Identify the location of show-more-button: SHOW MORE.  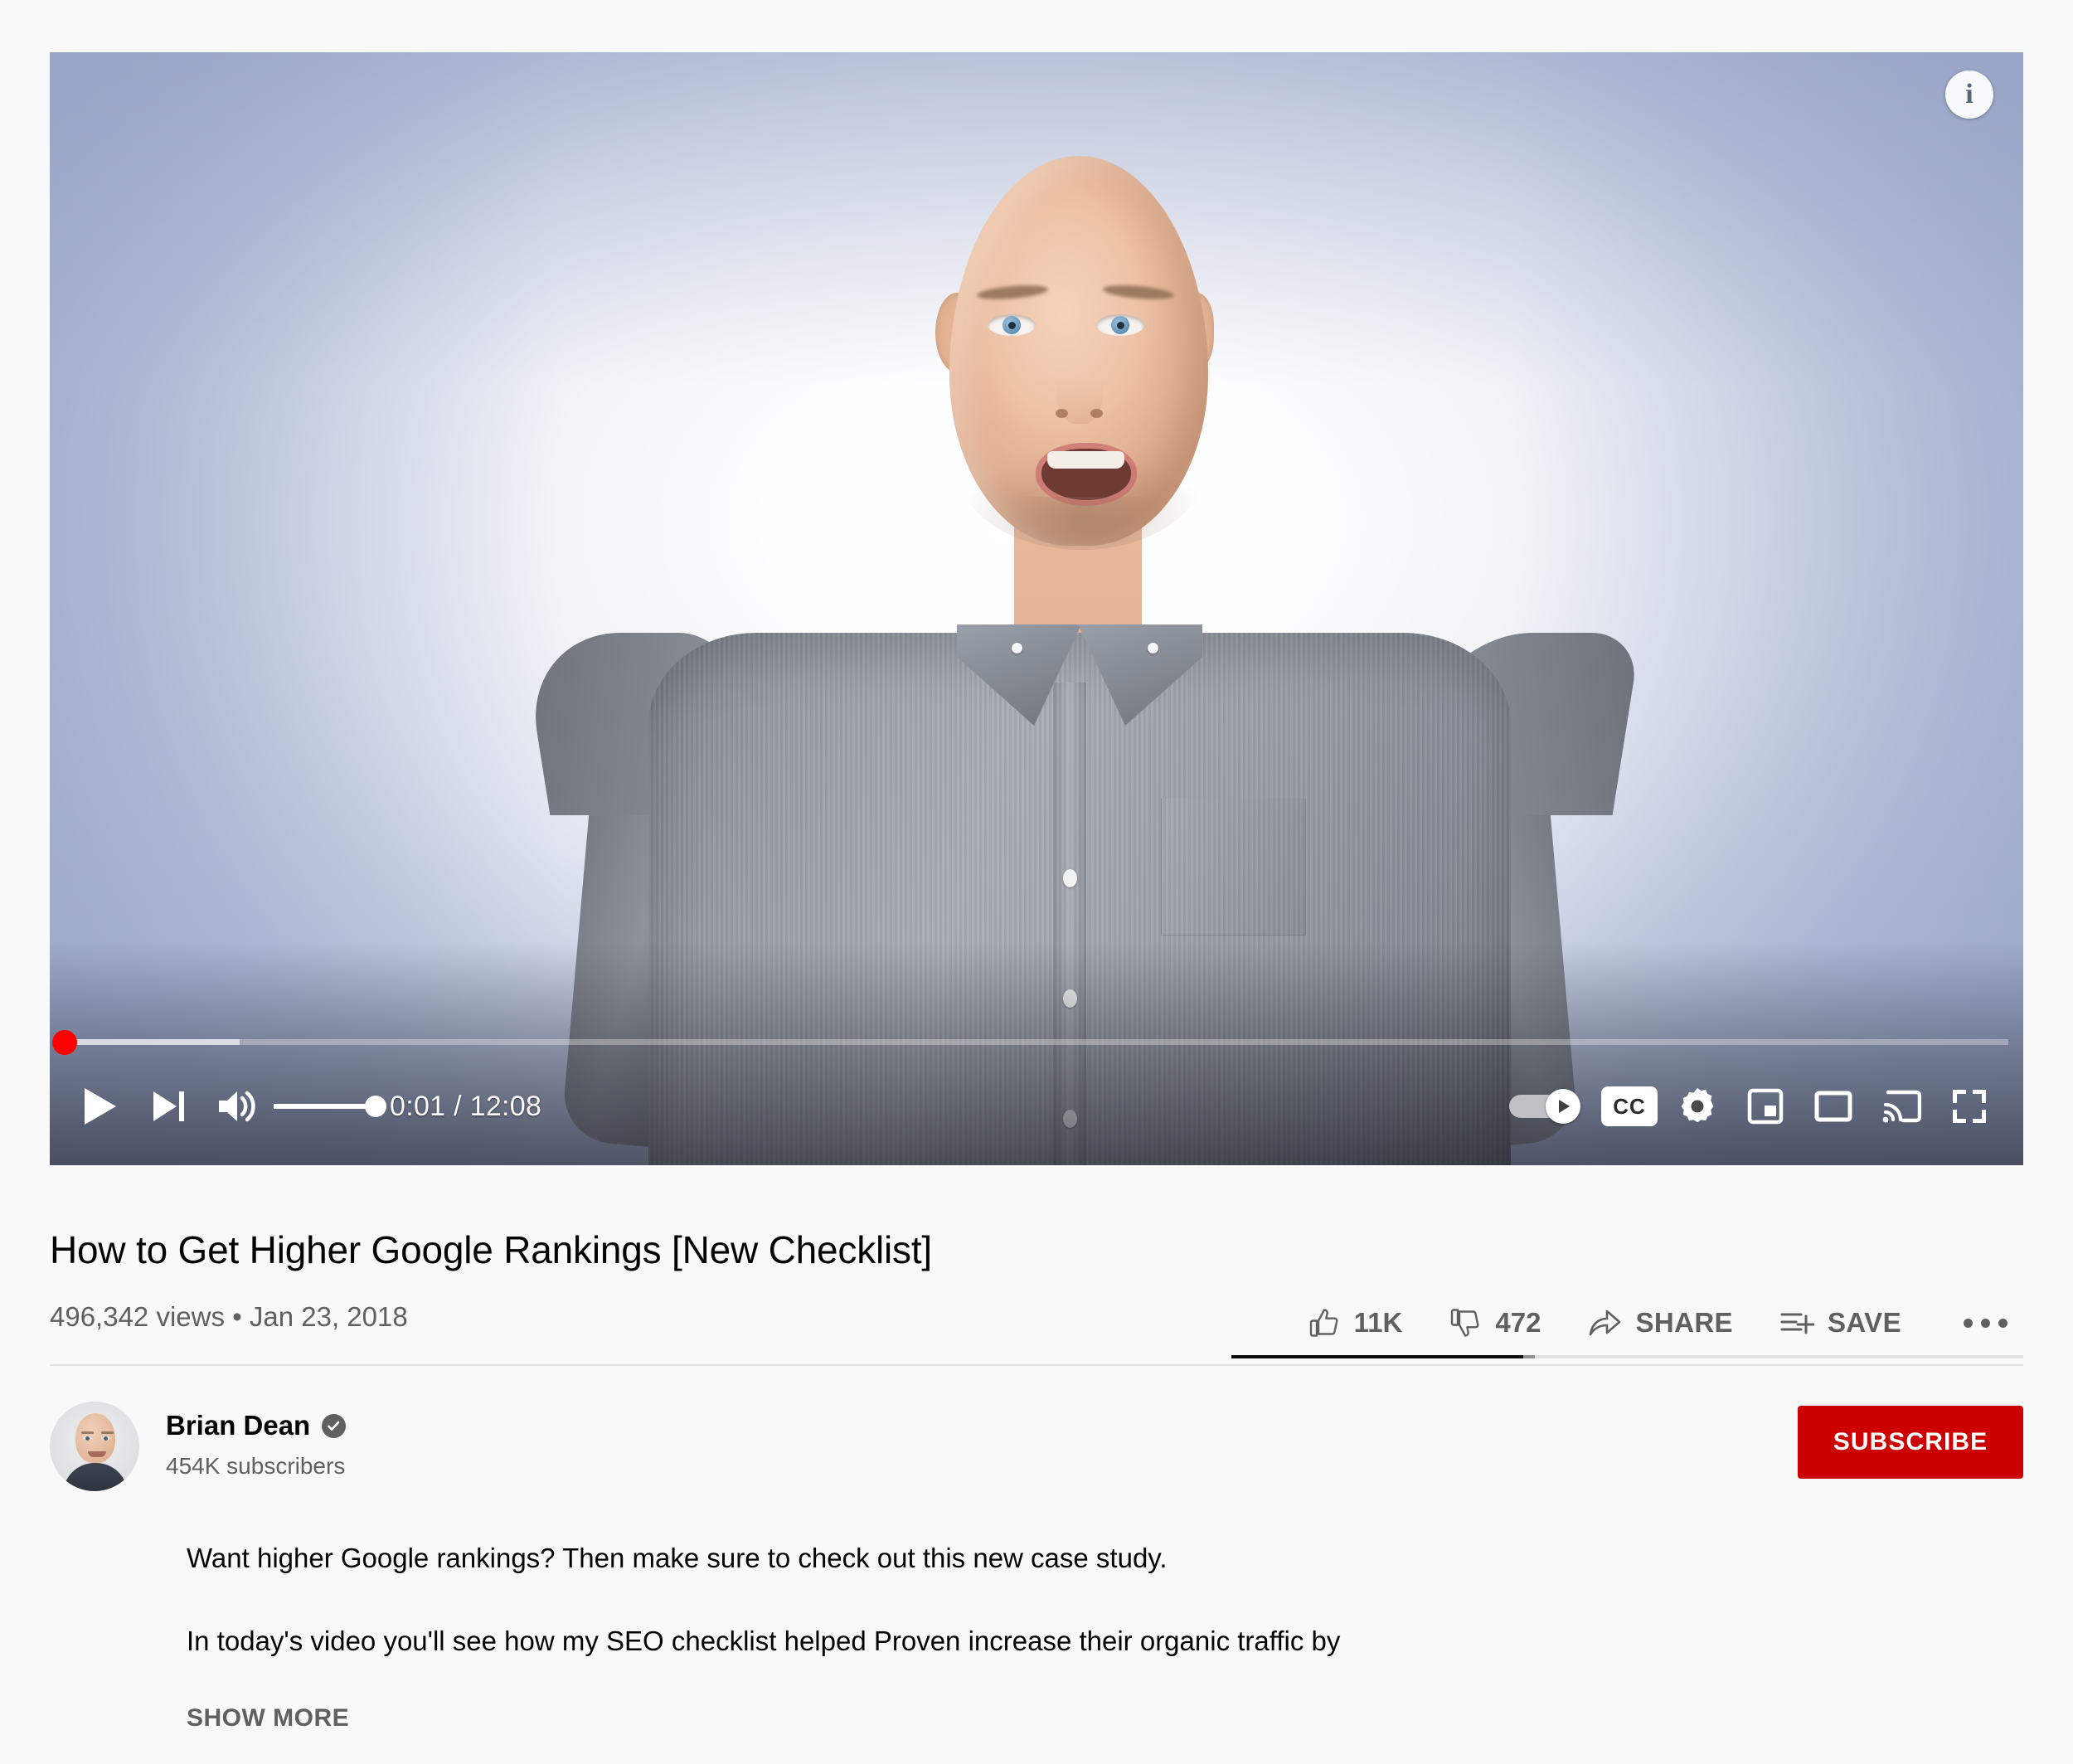
(1016, 1718).